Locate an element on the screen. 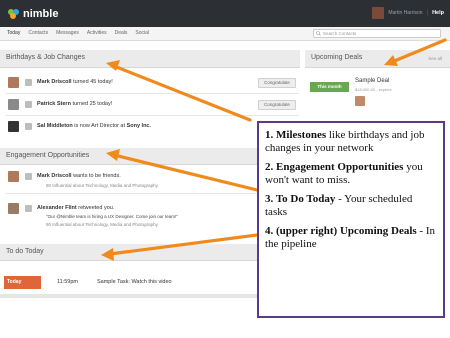  list-item: Patrick Stern turned 25 today! is located at coordinates (60, 104).